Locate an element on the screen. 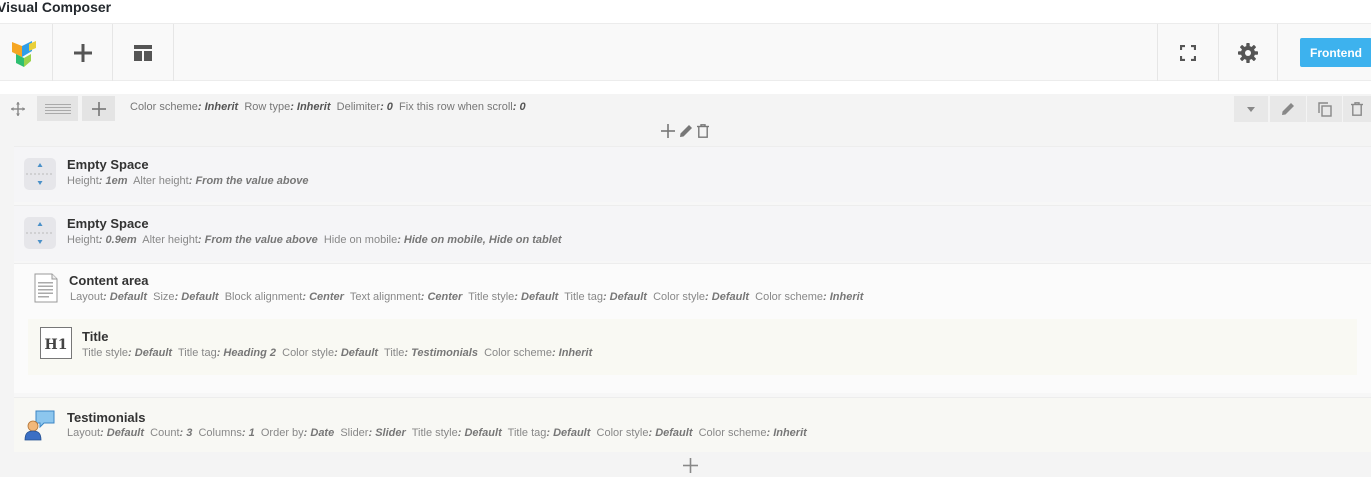 The width and height of the screenshot is (1371, 477). settings-button is located at coordinates (1248, 52).